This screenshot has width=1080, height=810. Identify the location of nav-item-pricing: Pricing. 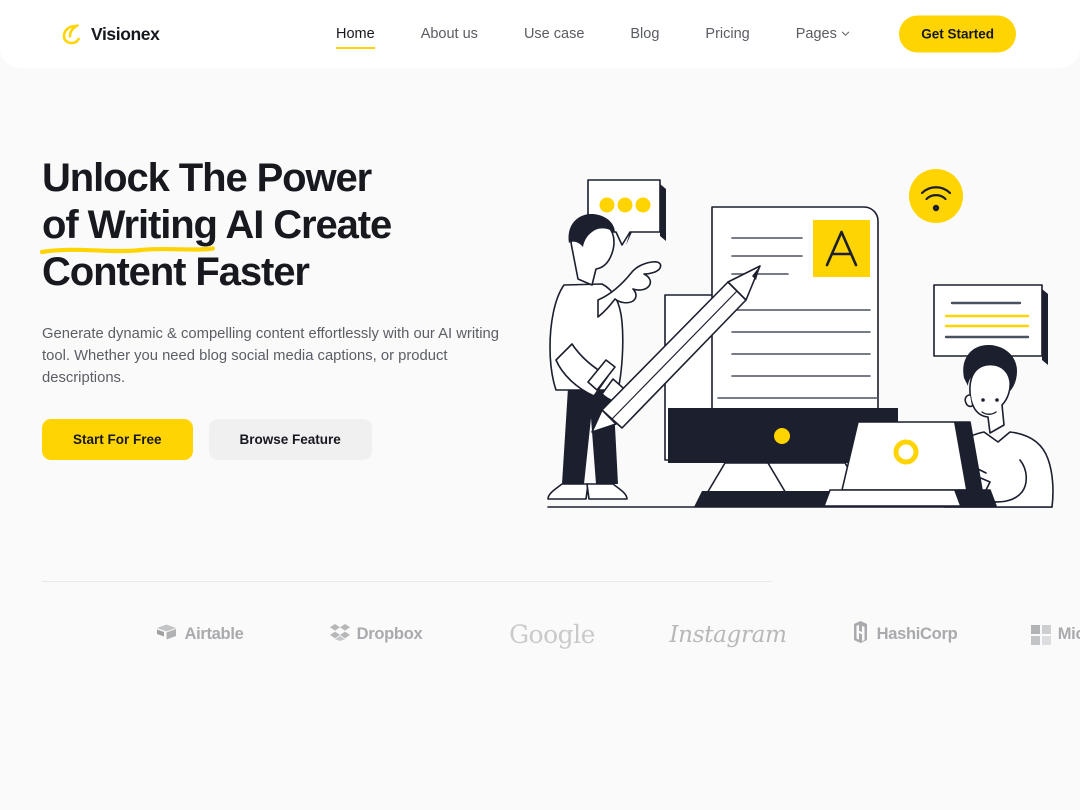
(727, 34).